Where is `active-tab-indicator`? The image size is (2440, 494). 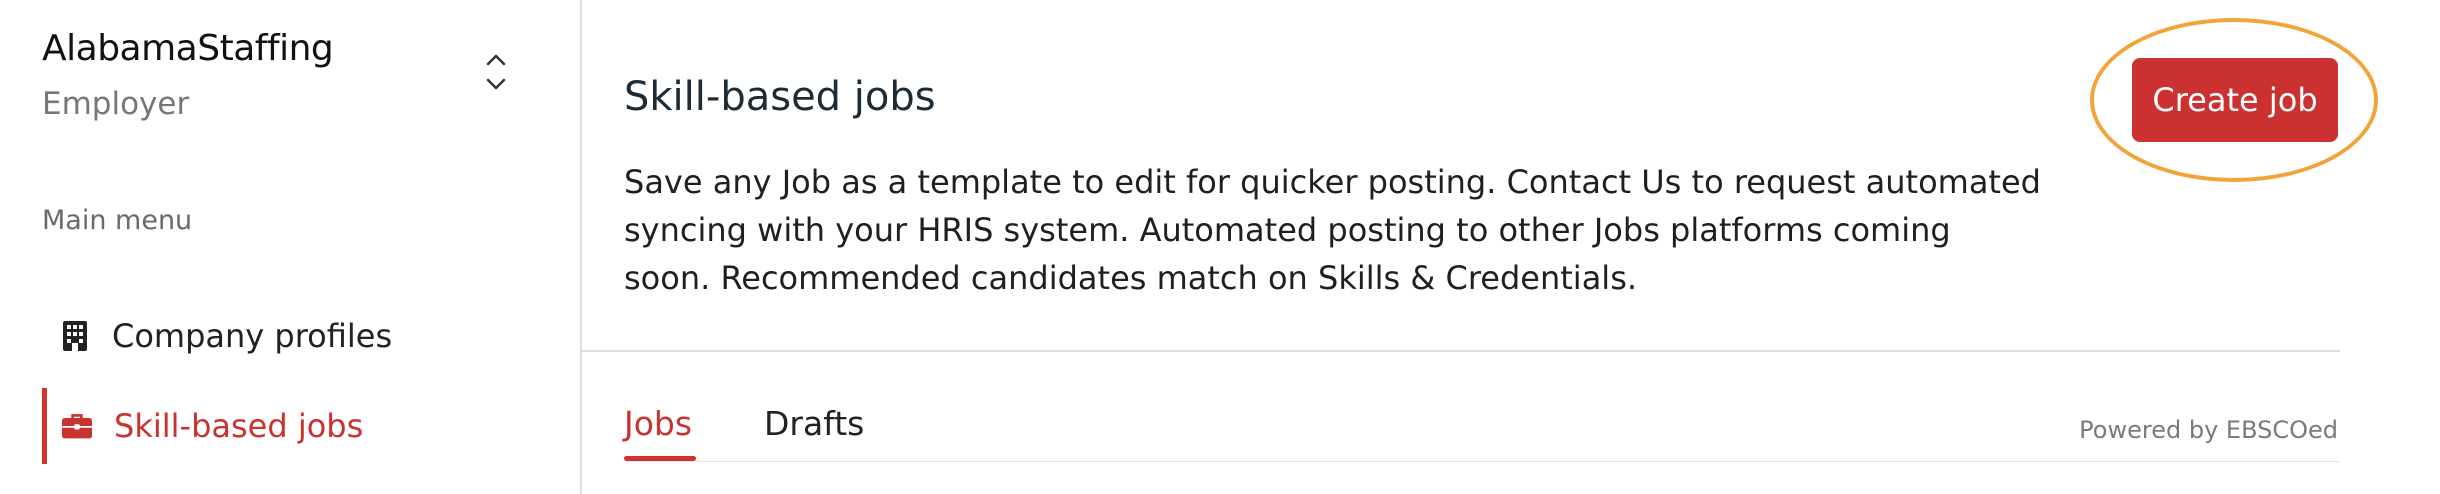
active-tab-indicator is located at coordinates (660, 458).